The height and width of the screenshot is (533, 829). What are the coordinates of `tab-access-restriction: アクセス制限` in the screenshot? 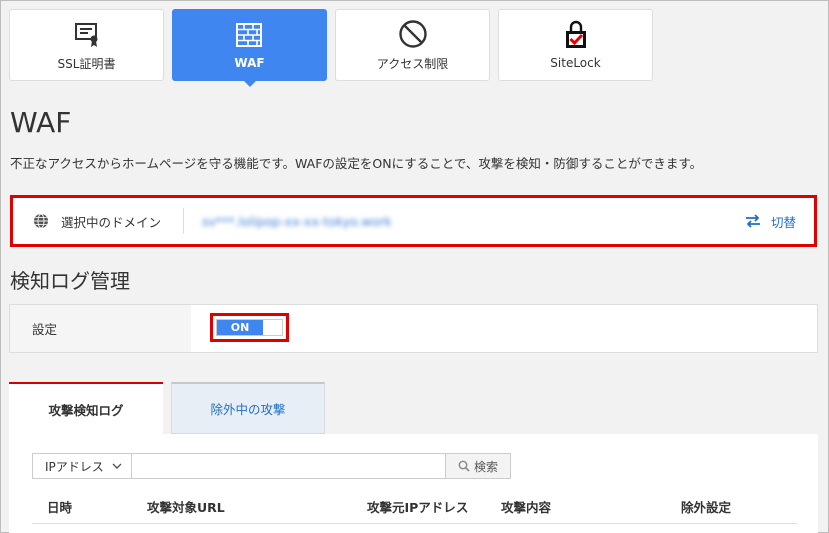 It's located at (412, 45).